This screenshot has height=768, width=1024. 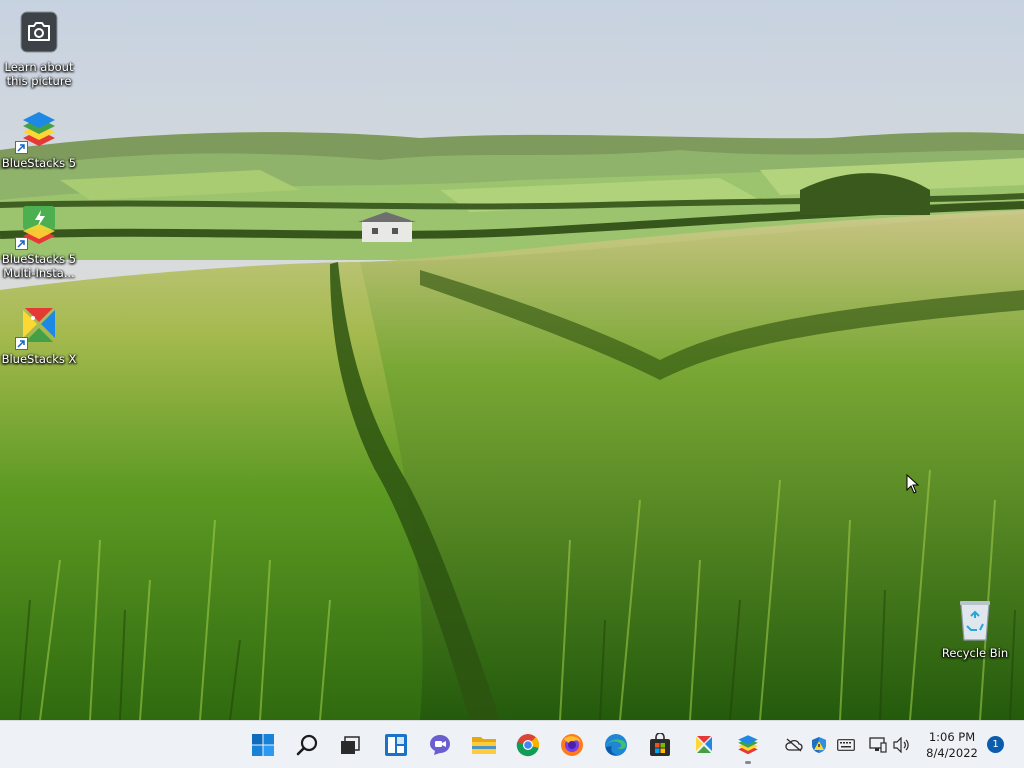 I want to click on mouse-cursor-icon, so click(x=913, y=484).